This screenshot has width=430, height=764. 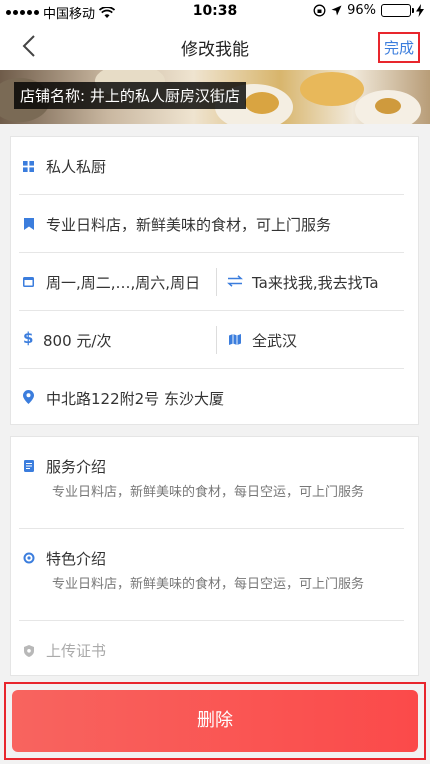 I want to click on category-text: 私人私厨, so click(x=76, y=167).